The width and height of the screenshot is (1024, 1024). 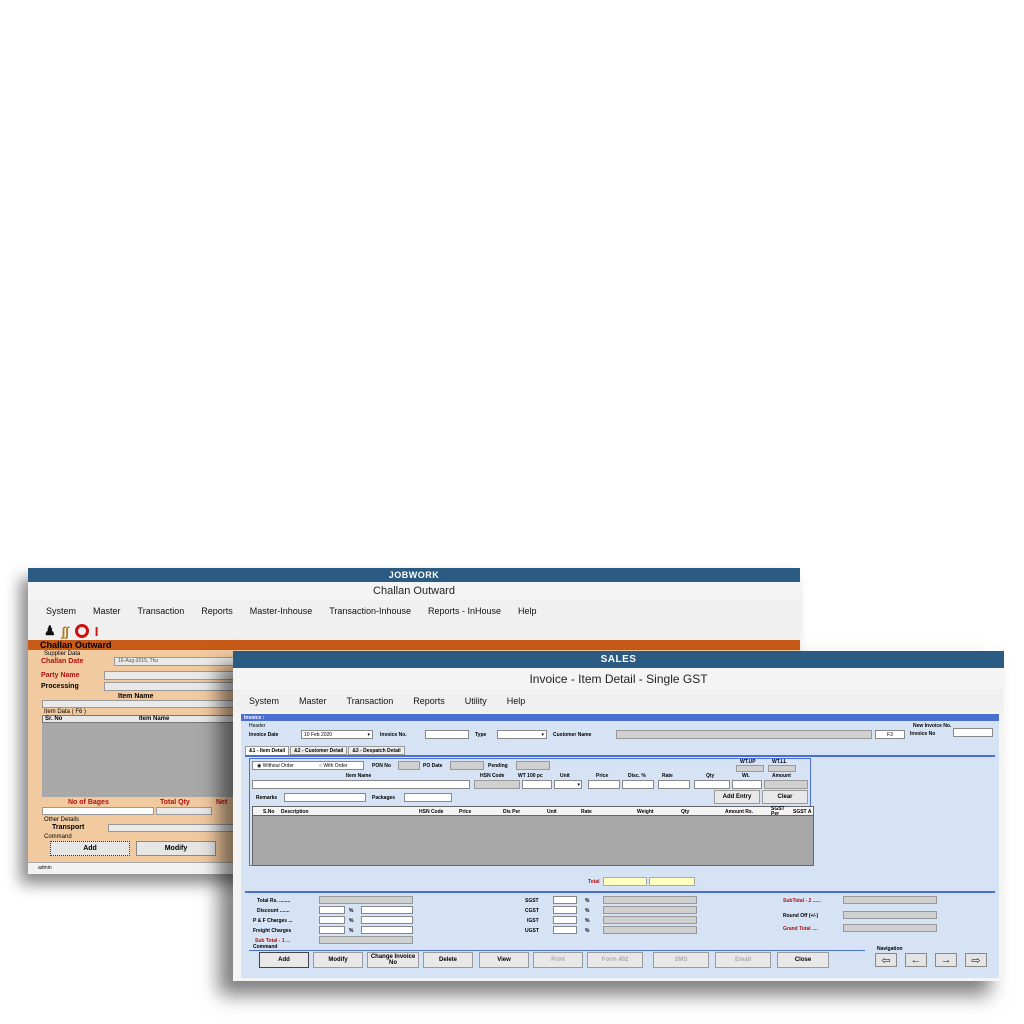 I want to click on email-button: Email, so click(x=743, y=960).